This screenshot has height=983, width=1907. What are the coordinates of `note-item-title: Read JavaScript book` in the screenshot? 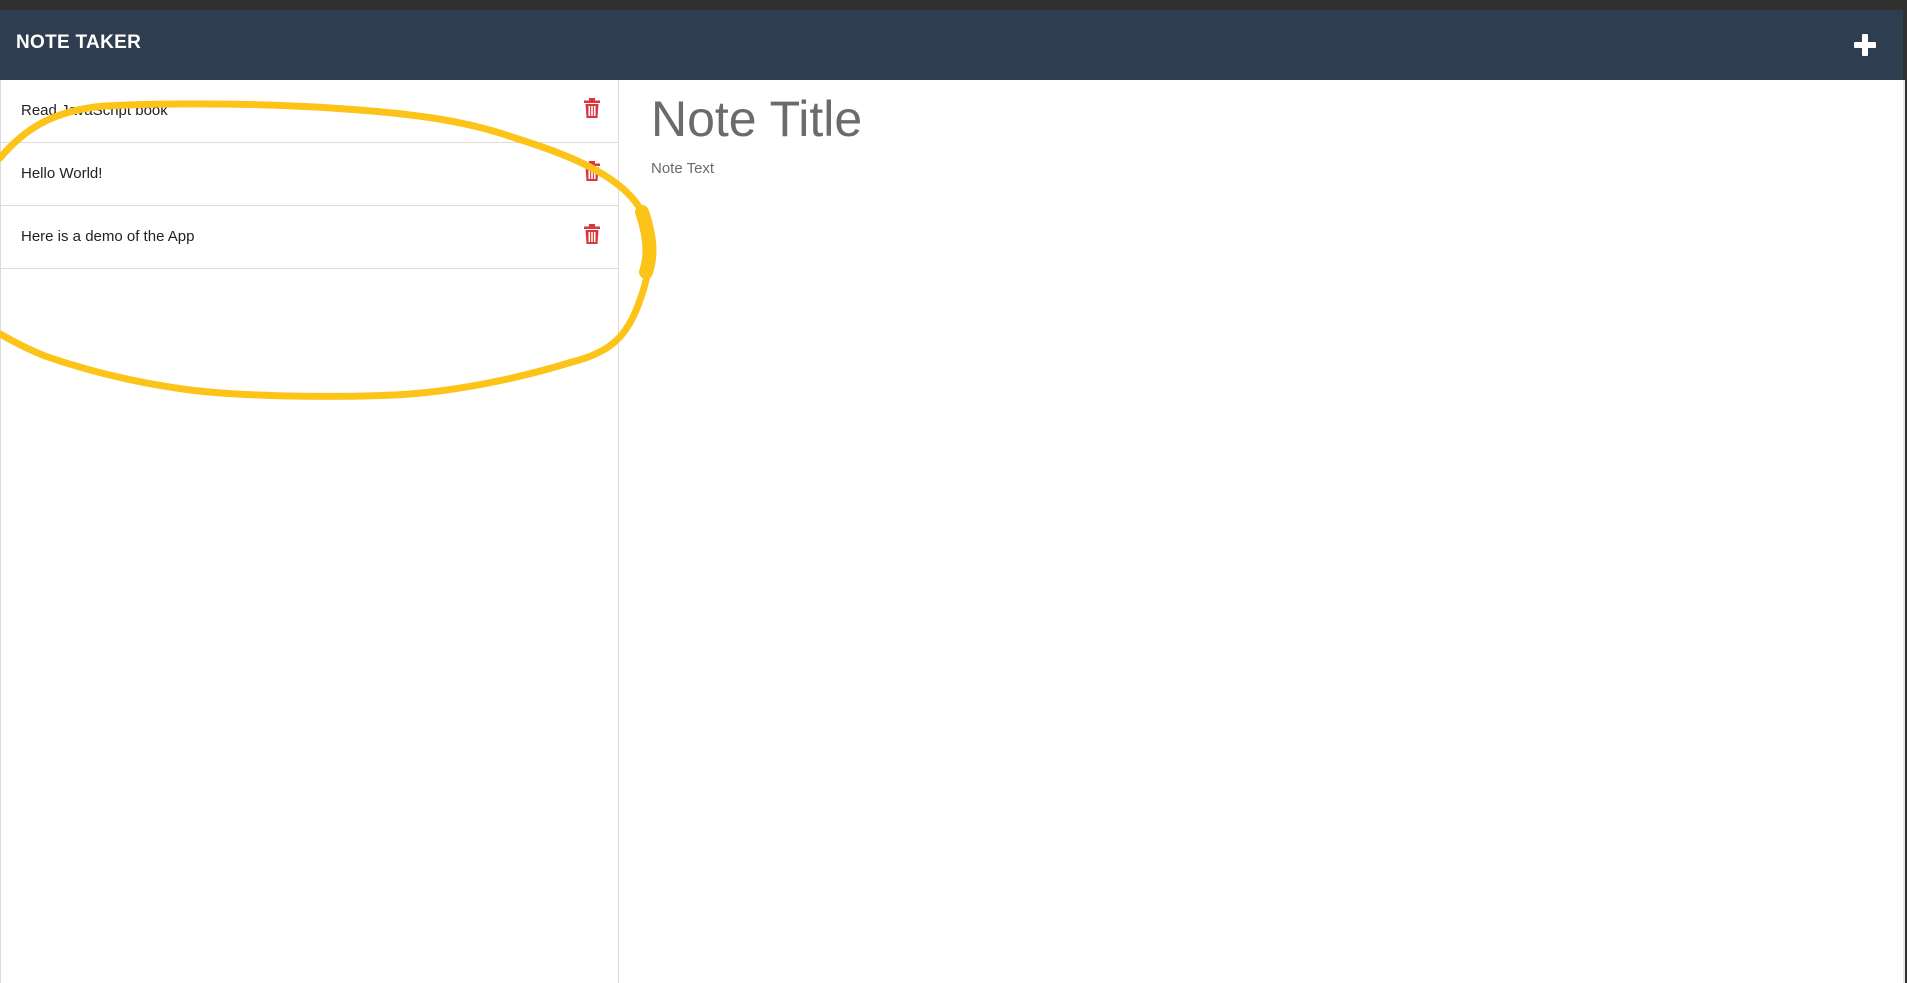 It's located at (94, 110).